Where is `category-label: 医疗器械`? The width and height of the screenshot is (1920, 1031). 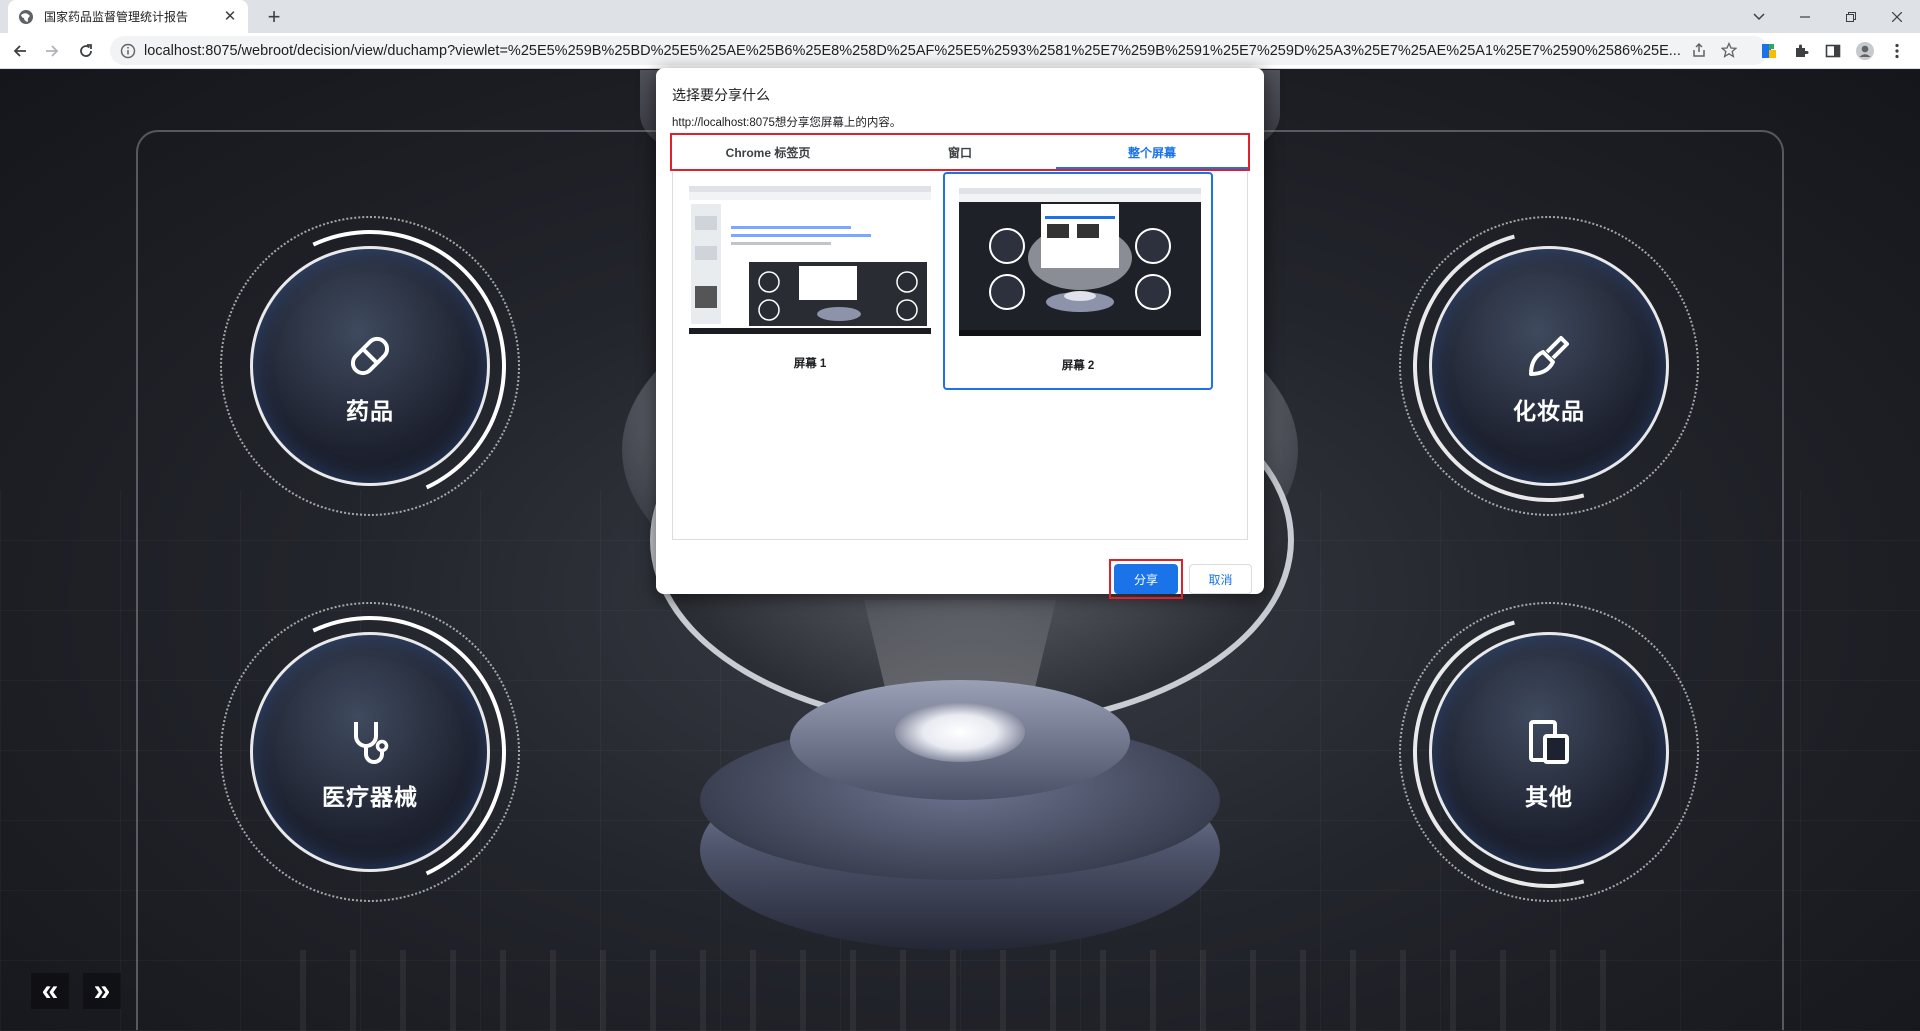
category-label: 医疗器械 is located at coordinates (370, 797).